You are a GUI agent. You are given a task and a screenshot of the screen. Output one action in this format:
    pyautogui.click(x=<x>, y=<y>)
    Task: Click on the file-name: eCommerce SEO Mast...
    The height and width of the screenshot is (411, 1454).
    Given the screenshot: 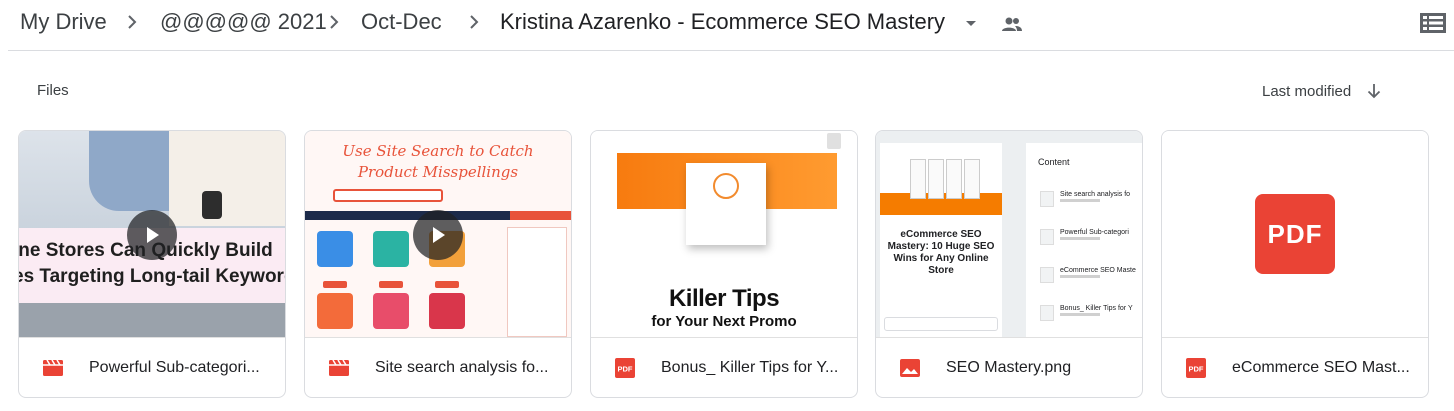 What is the action you would take?
    pyautogui.click(x=1321, y=367)
    